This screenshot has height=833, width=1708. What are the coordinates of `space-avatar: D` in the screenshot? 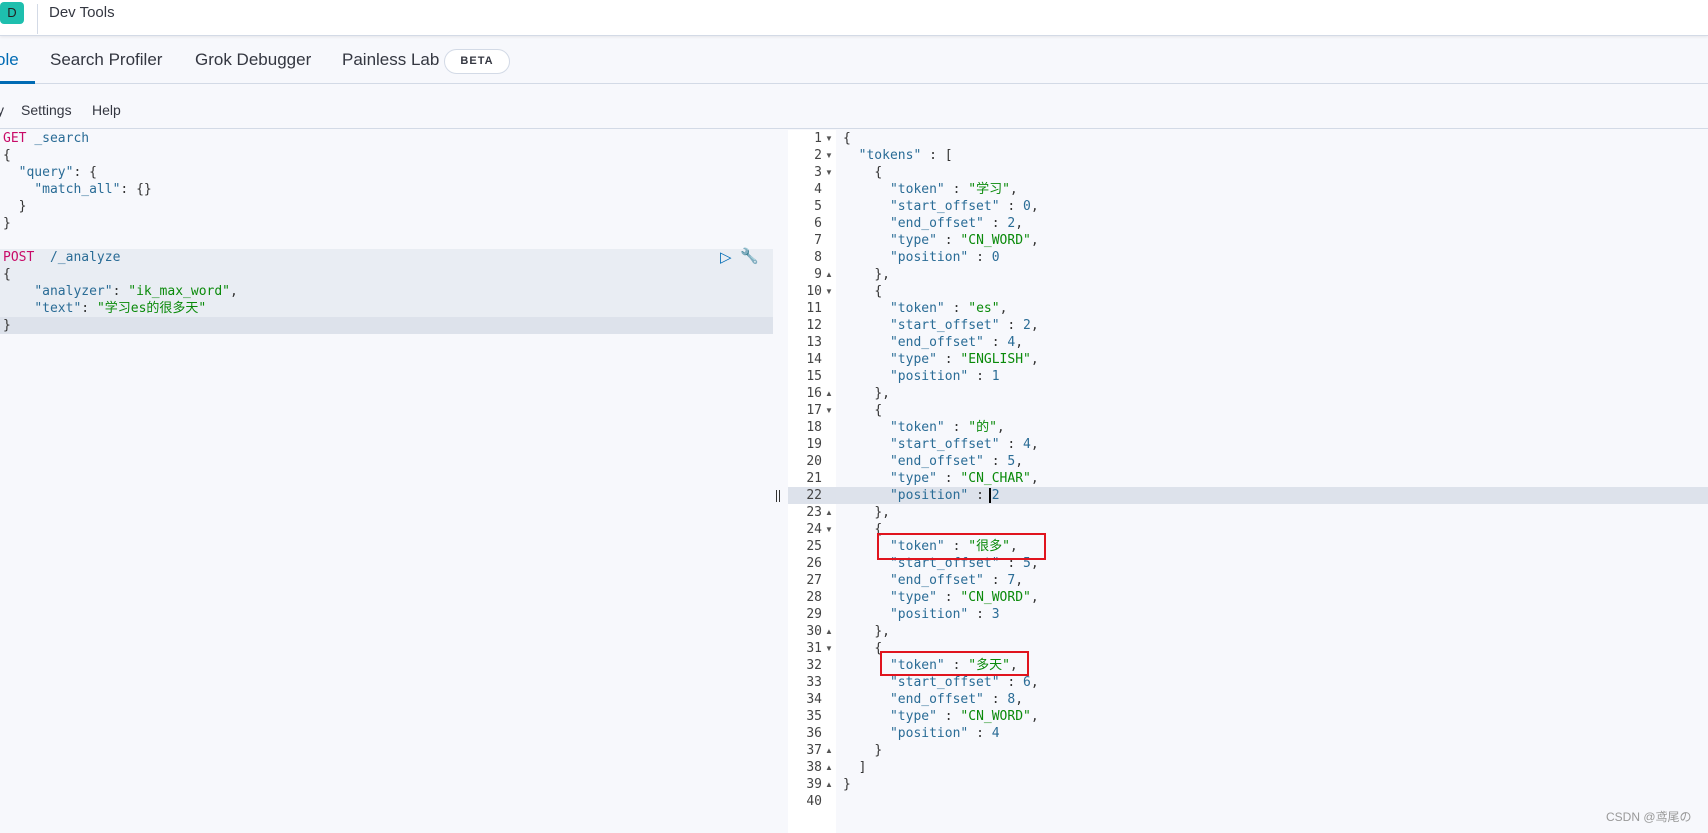 It's located at (12, 13).